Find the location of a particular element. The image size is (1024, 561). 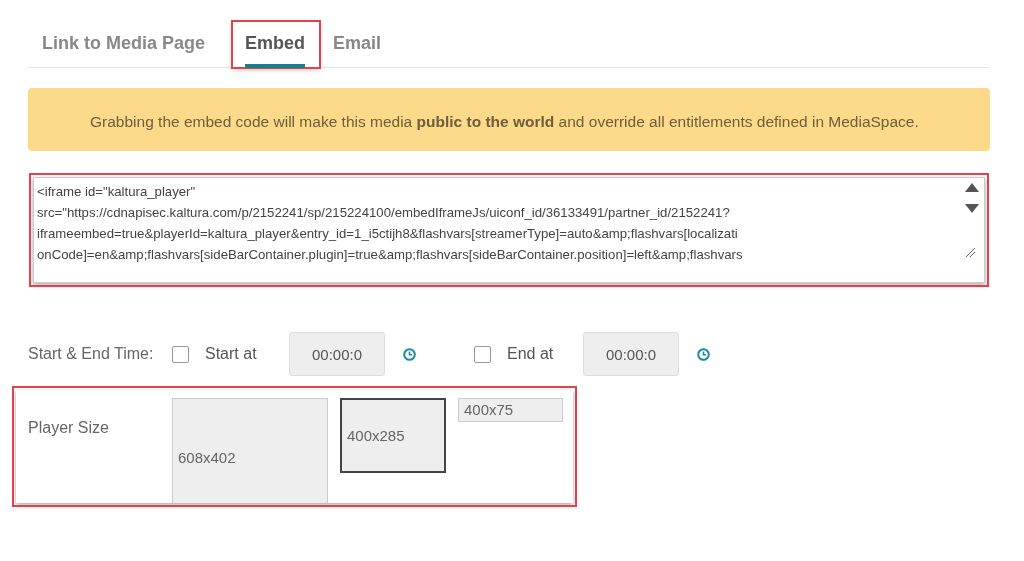

tab: Link to Media Page is located at coordinates (131, 44).